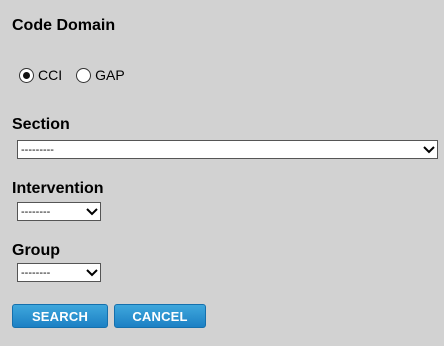 Image resolution: width=444 pixels, height=362 pixels. I want to click on intervention-select-value: --------, so click(36, 211).